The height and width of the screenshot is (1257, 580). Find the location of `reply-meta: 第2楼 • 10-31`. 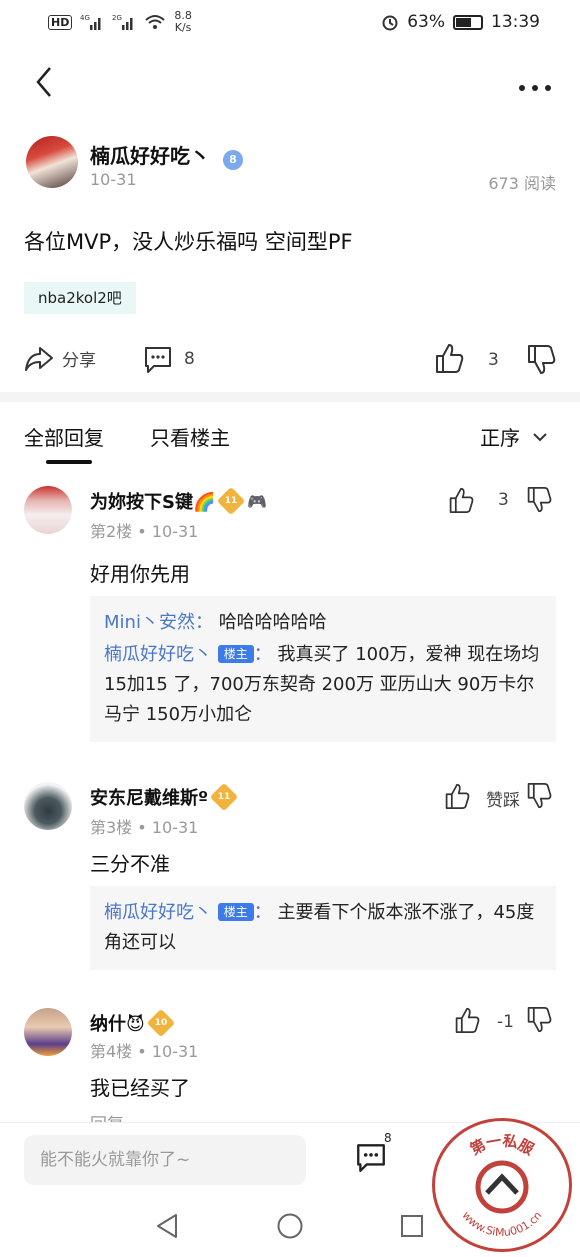

reply-meta: 第2楼 • 10-31 is located at coordinates (144, 530).